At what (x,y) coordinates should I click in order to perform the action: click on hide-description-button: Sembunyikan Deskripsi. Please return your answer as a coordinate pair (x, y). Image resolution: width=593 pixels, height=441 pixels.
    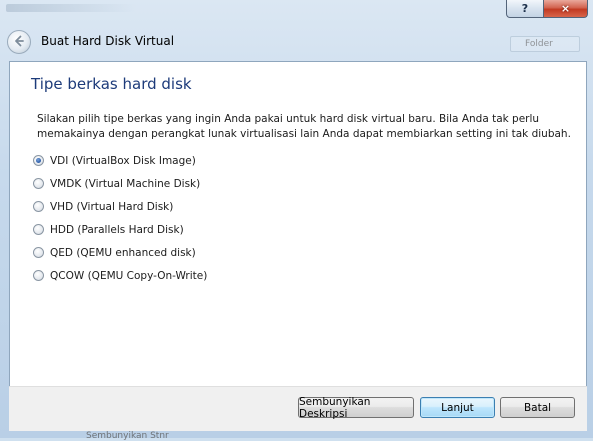
    Looking at the image, I should click on (356, 408).